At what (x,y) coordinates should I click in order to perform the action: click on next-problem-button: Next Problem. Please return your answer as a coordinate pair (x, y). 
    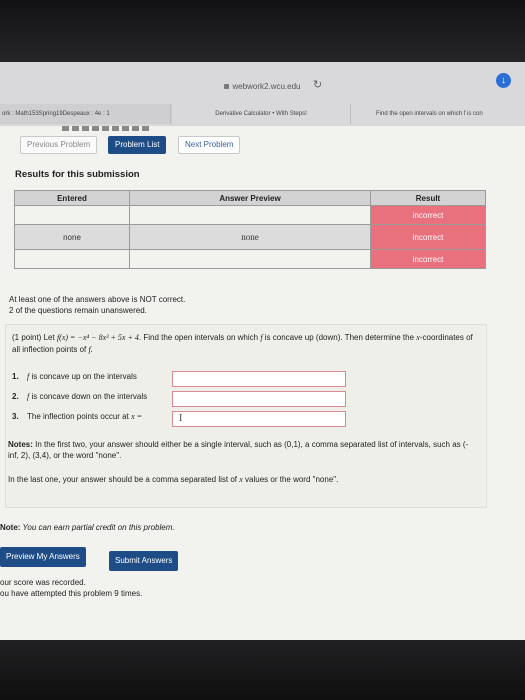
    Looking at the image, I should click on (209, 145).